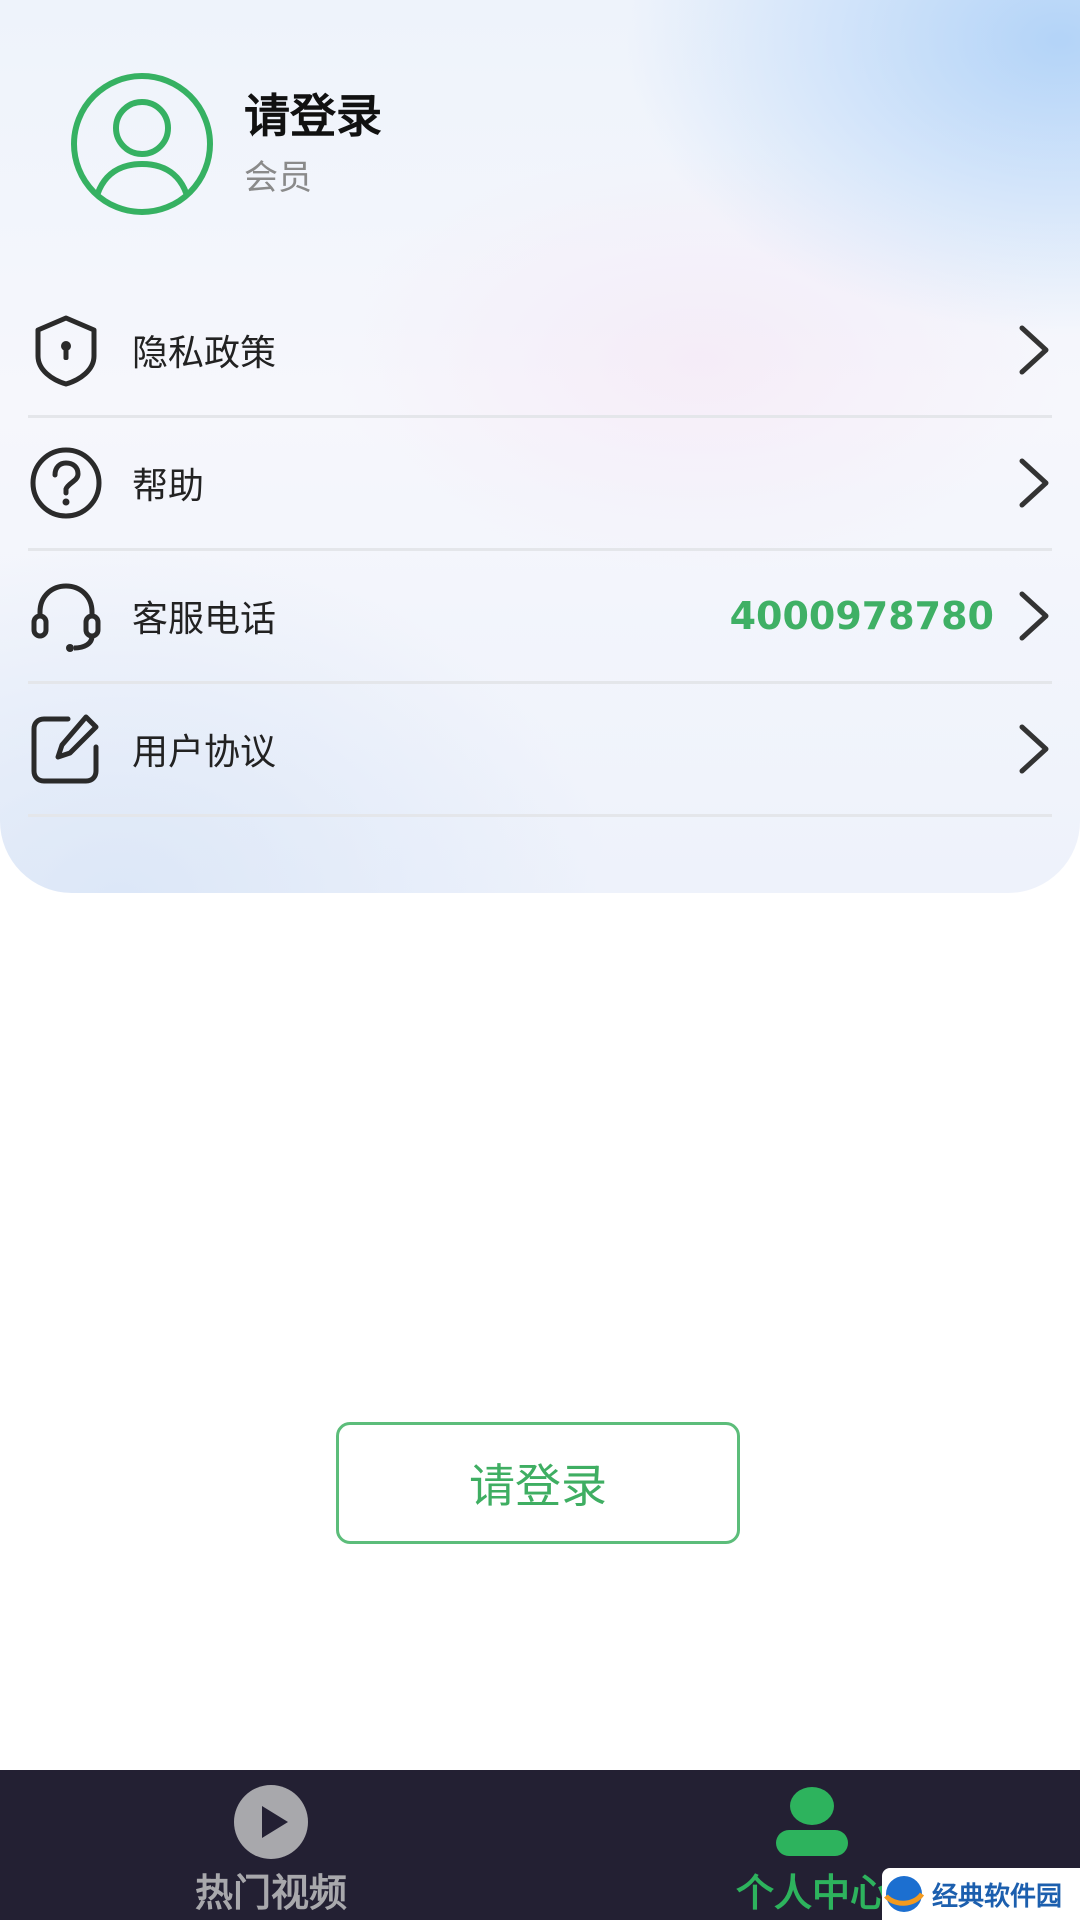 This screenshot has height=1920, width=1080. What do you see at coordinates (540, 484) in the screenshot?
I see `menu-item-help: 帮助` at bounding box center [540, 484].